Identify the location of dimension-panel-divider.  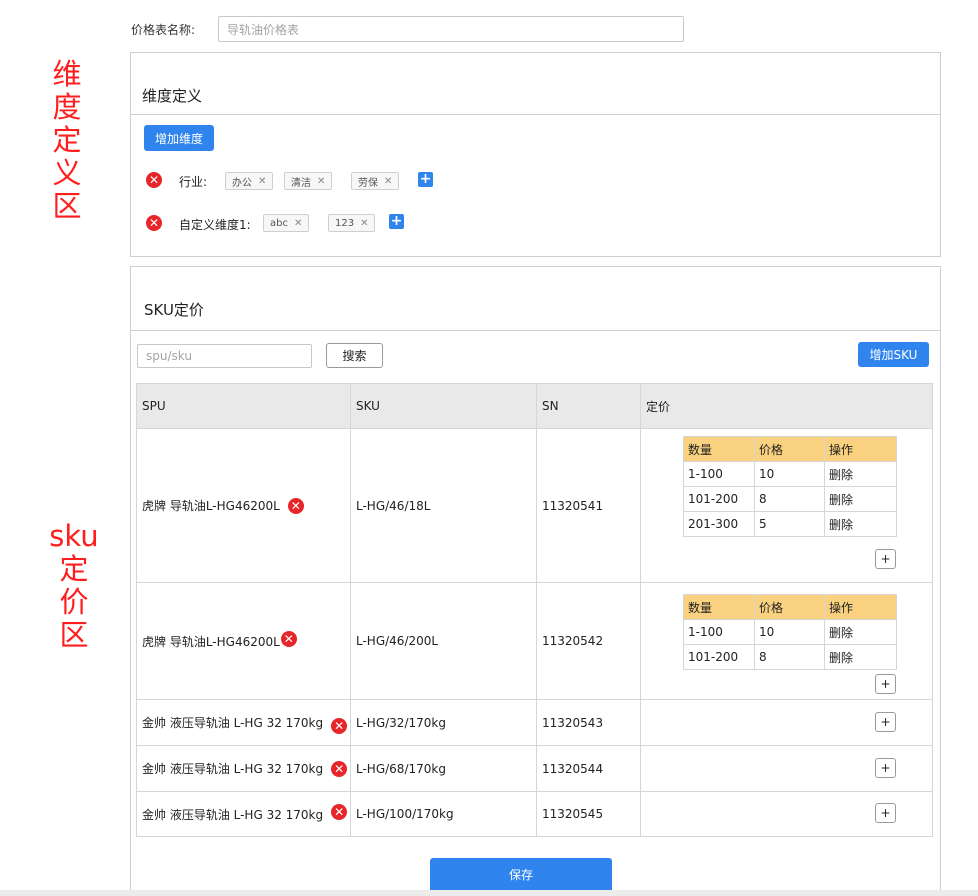
(535, 114).